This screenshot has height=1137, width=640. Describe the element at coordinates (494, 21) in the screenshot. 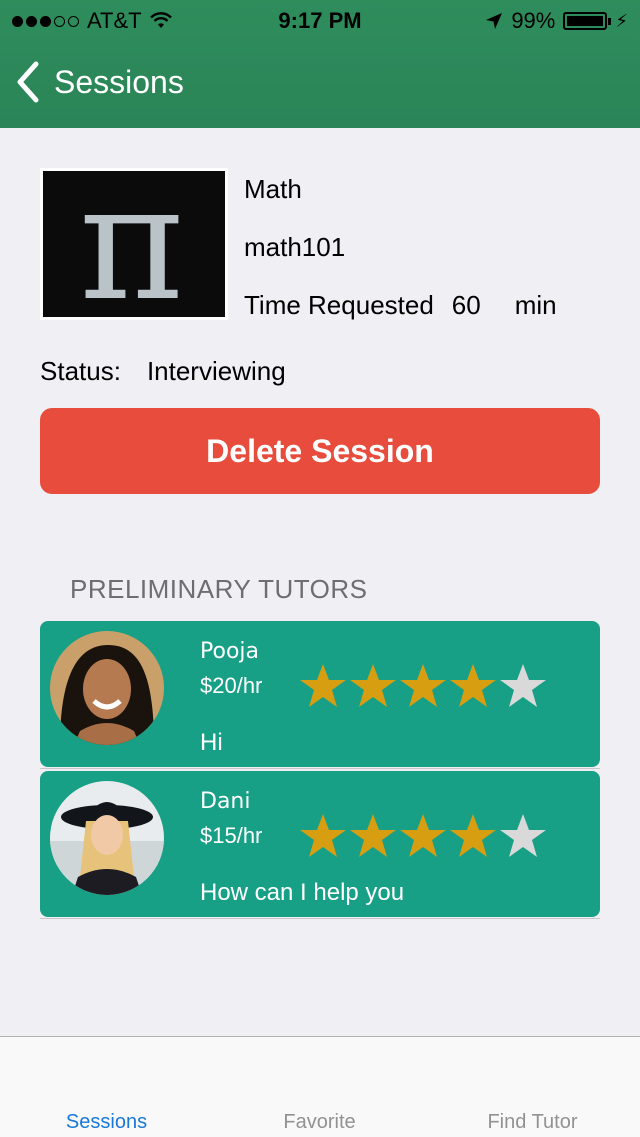

I see `location-arrow-icon` at that location.